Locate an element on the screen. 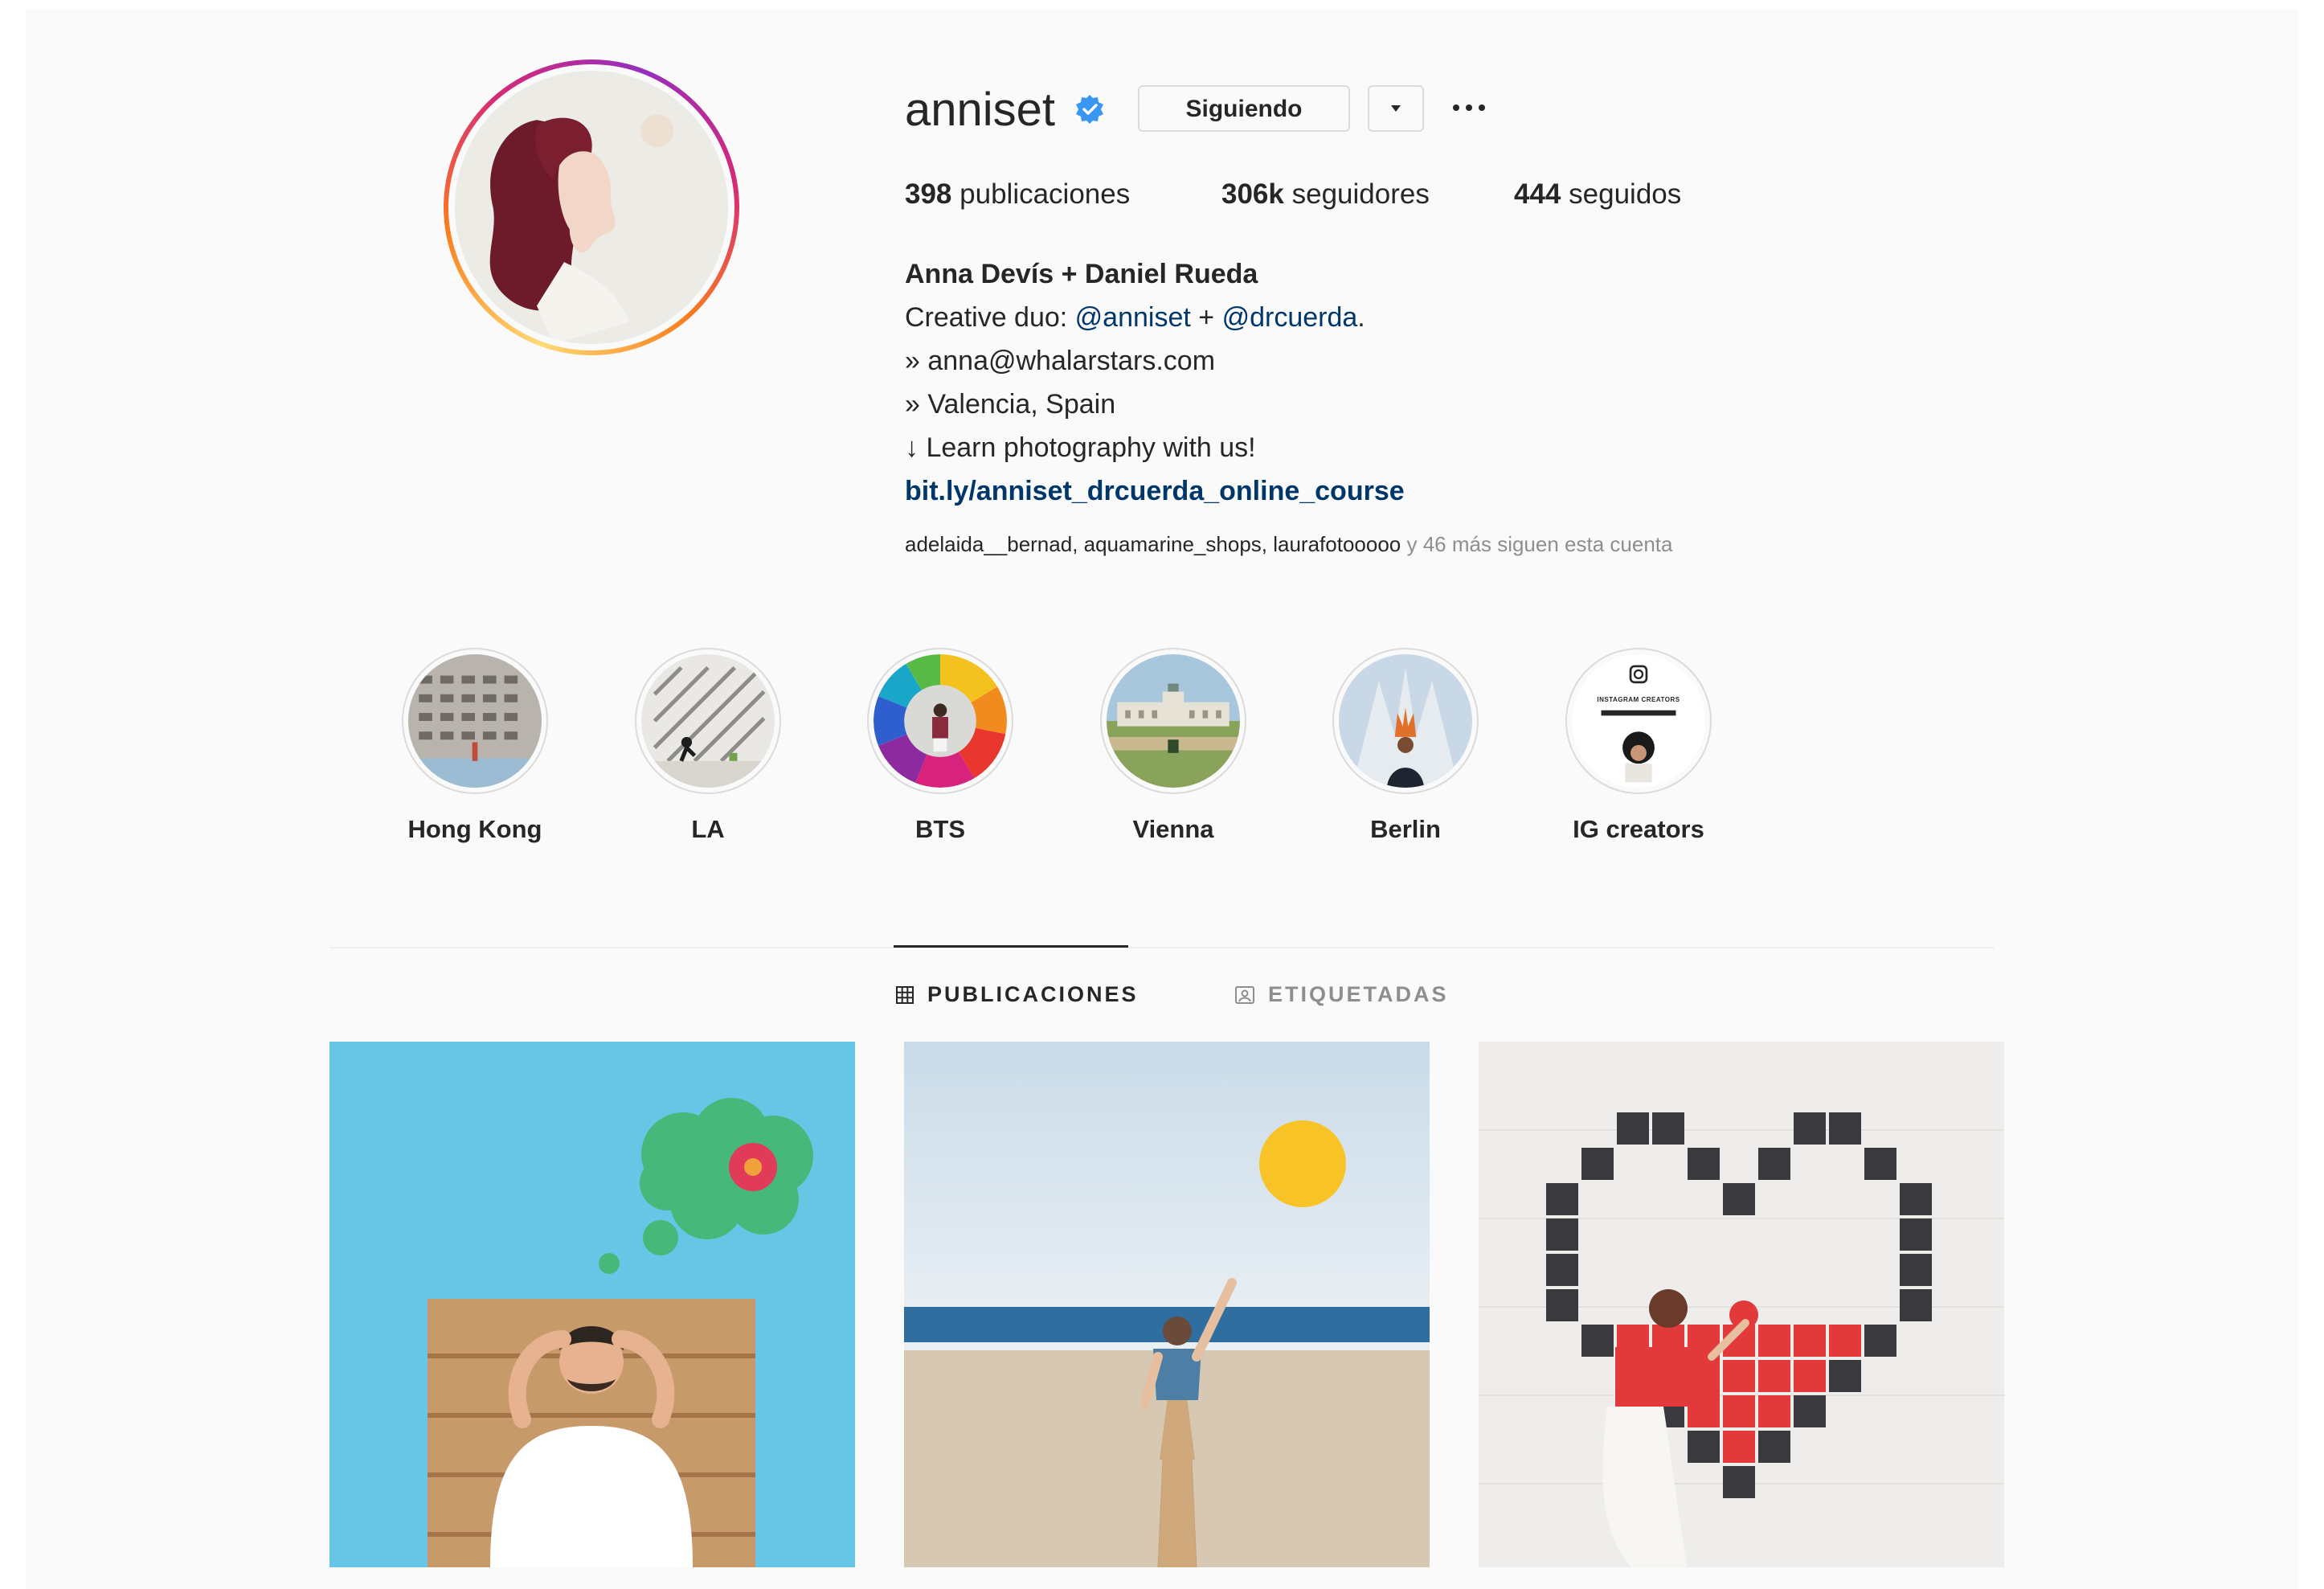 This screenshot has height=1589, width=2324. avatar-image is located at coordinates (591, 207).